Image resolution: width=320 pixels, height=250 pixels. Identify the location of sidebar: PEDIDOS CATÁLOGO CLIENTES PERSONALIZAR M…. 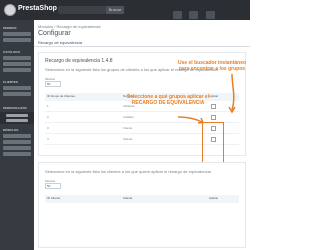
(17, 135).